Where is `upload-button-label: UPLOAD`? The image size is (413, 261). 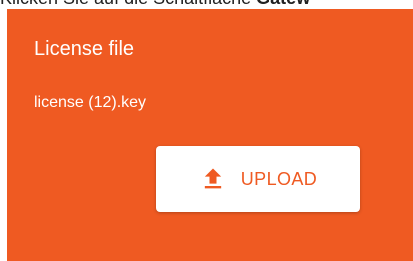
upload-button-label: UPLOAD is located at coordinates (279, 179).